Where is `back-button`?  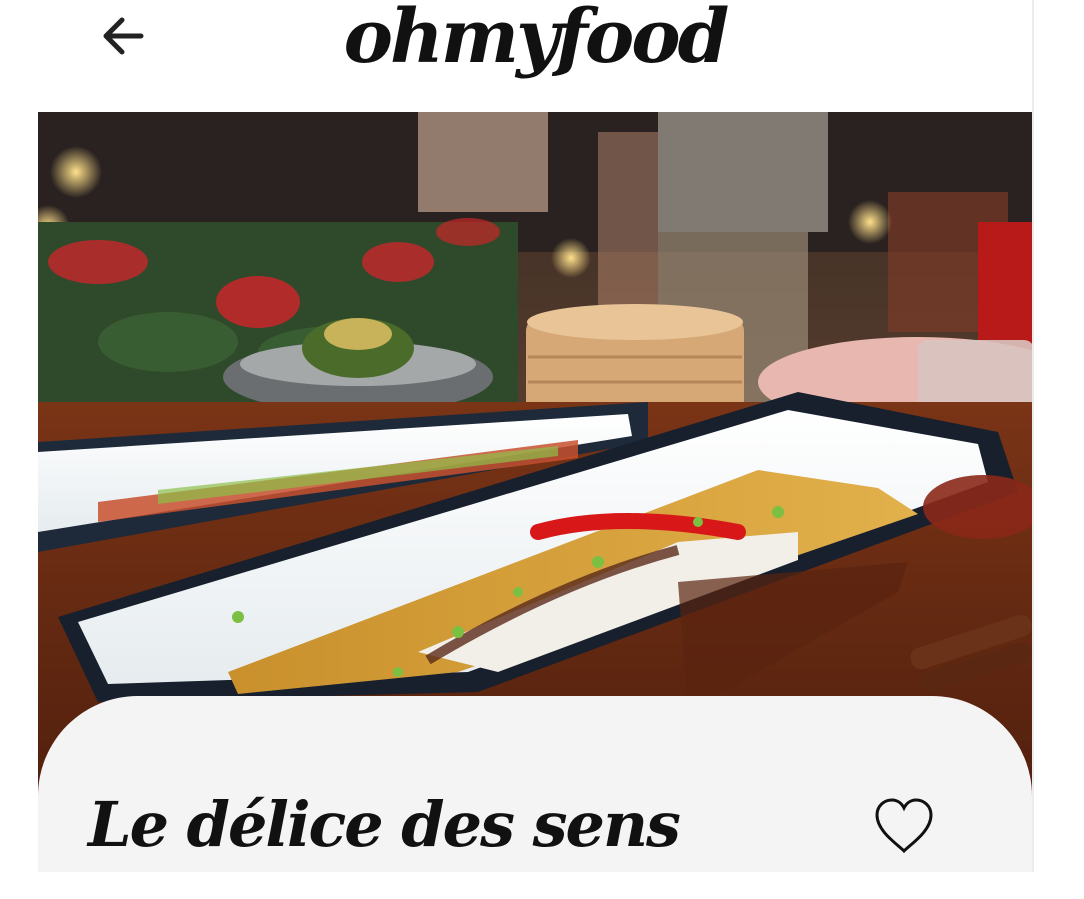
back-button is located at coordinates (122, 36).